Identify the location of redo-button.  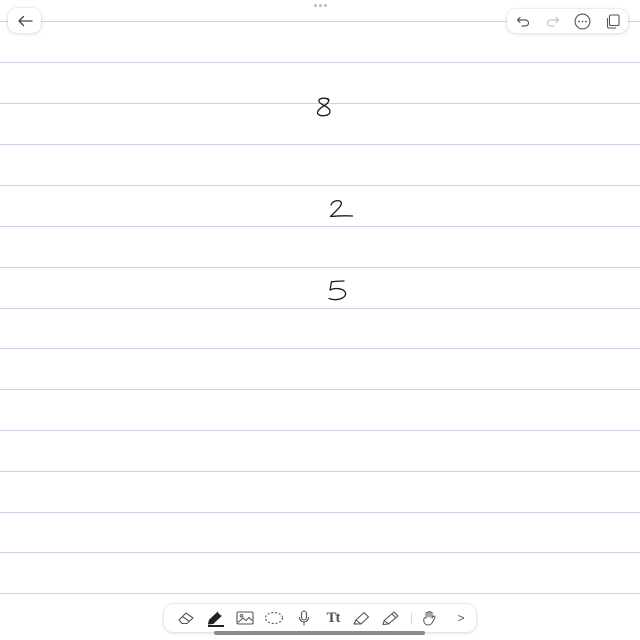
(553, 21).